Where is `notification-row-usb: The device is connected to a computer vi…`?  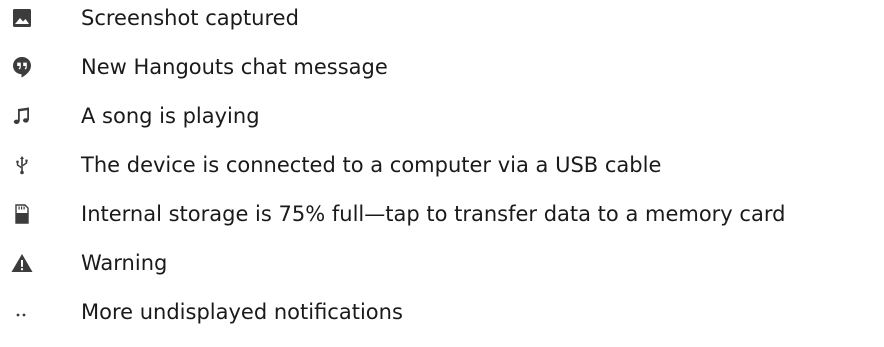
notification-row-usb: The device is connected to a computer vi… is located at coordinates (442, 167).